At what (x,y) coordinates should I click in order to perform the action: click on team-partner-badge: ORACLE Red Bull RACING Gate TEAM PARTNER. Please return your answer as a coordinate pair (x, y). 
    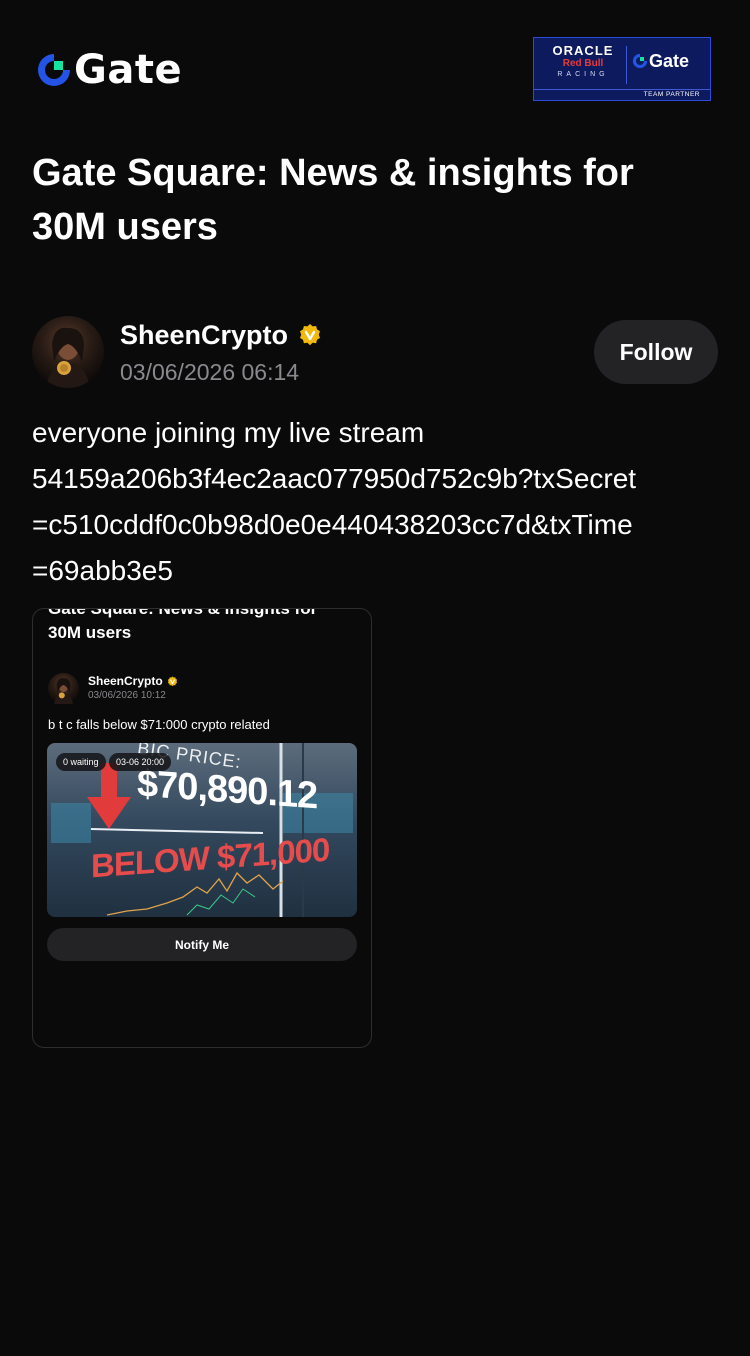
    Looking at the image, I should click on (622, 69).